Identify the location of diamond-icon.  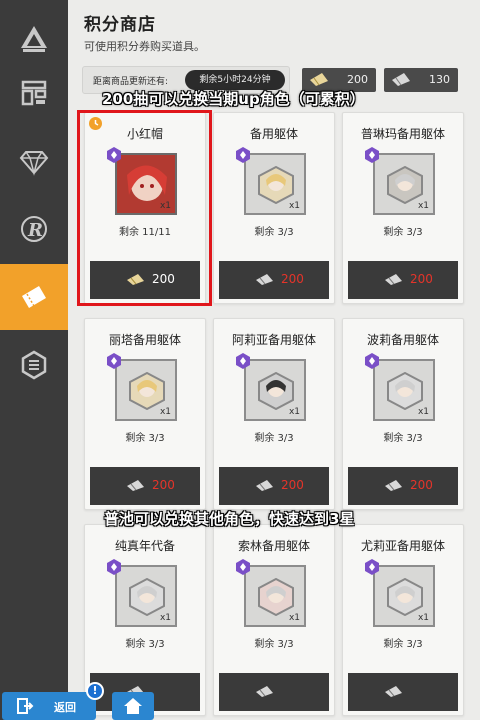
(34, 163).